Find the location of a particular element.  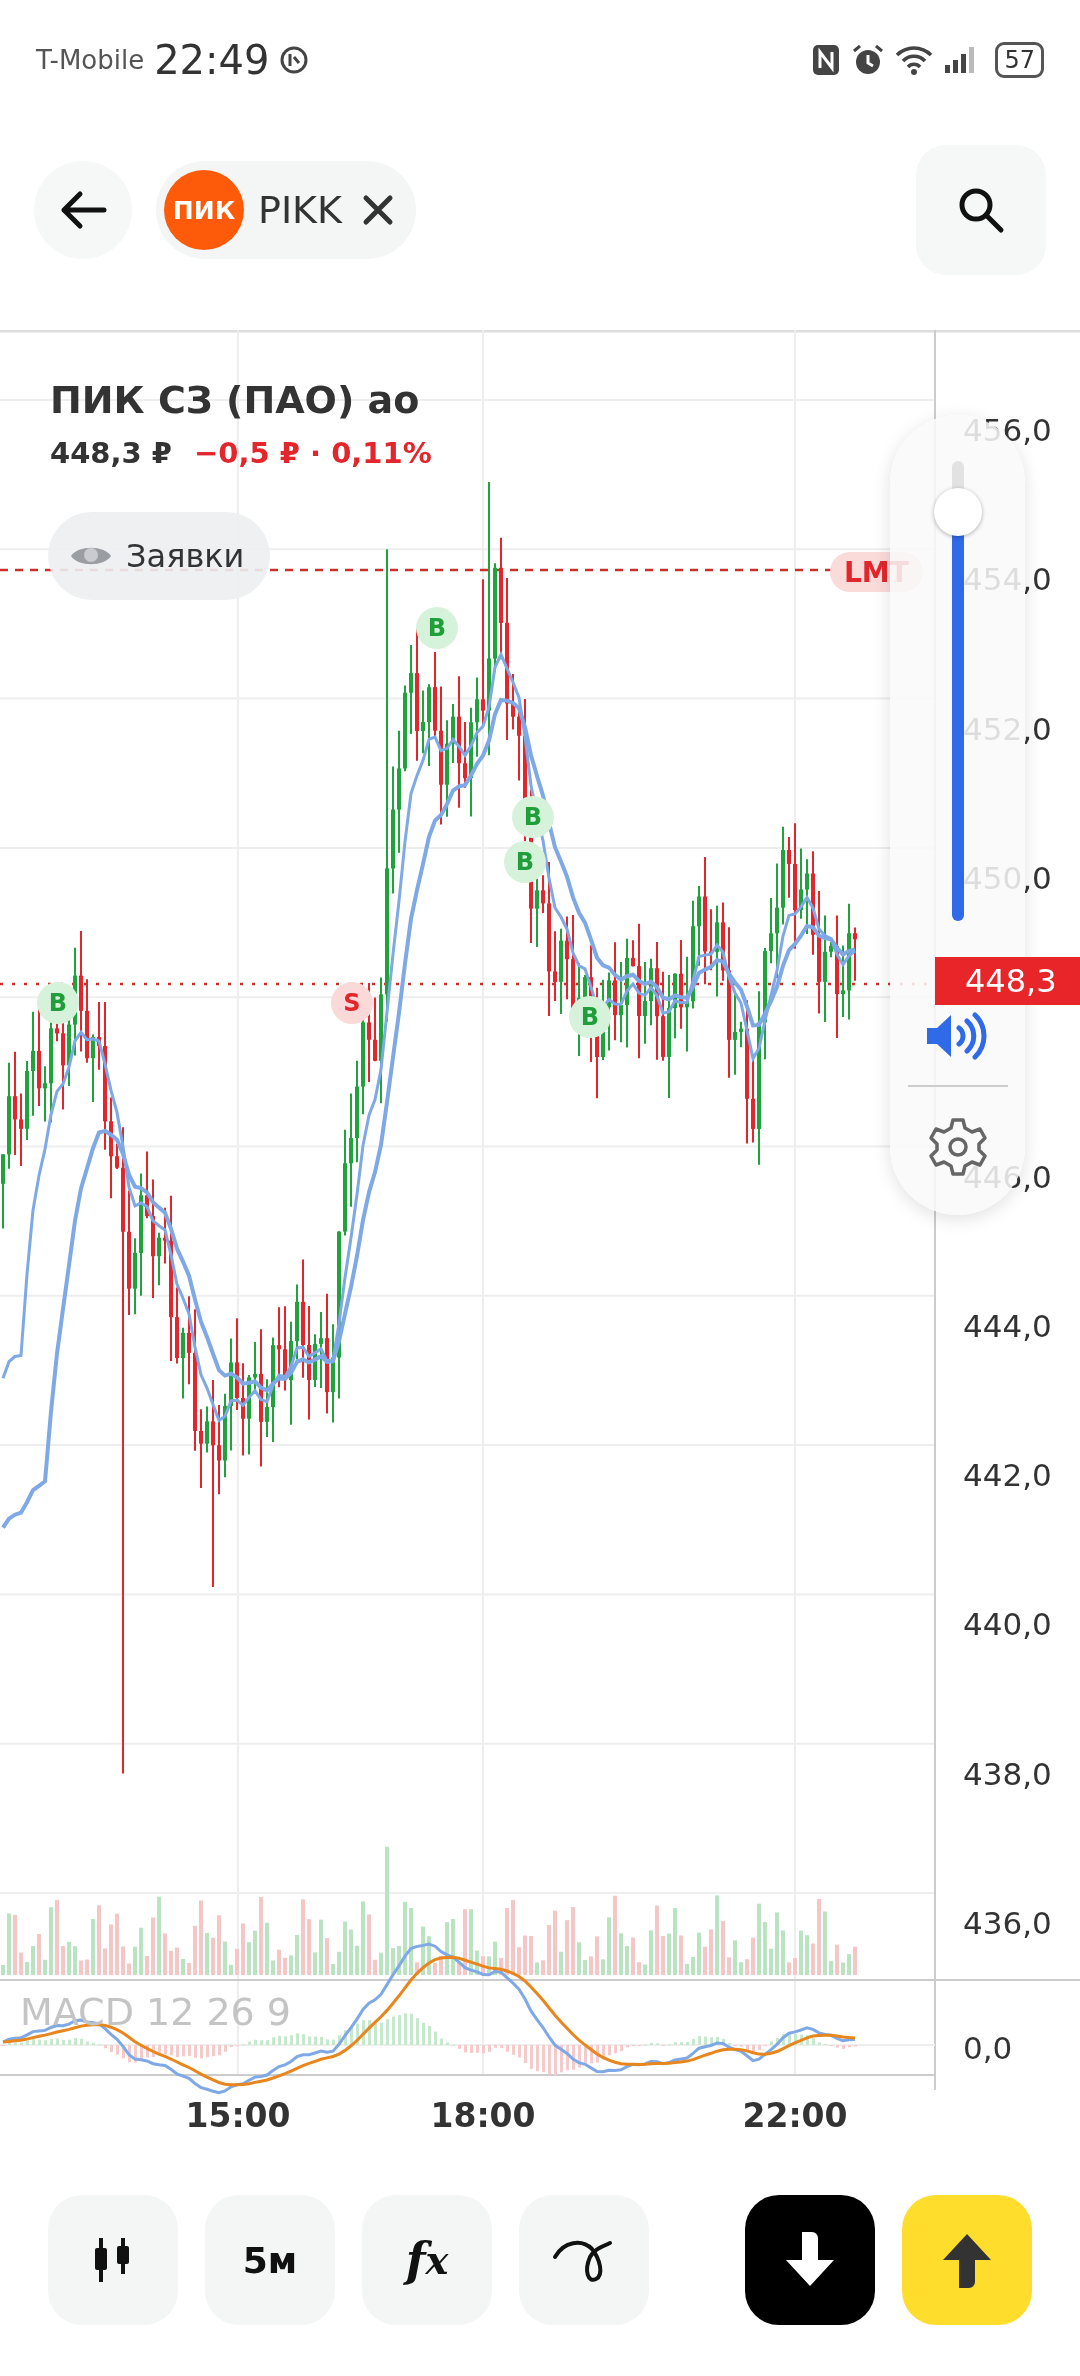

wifi-icon is located at coordinates (914, 60).